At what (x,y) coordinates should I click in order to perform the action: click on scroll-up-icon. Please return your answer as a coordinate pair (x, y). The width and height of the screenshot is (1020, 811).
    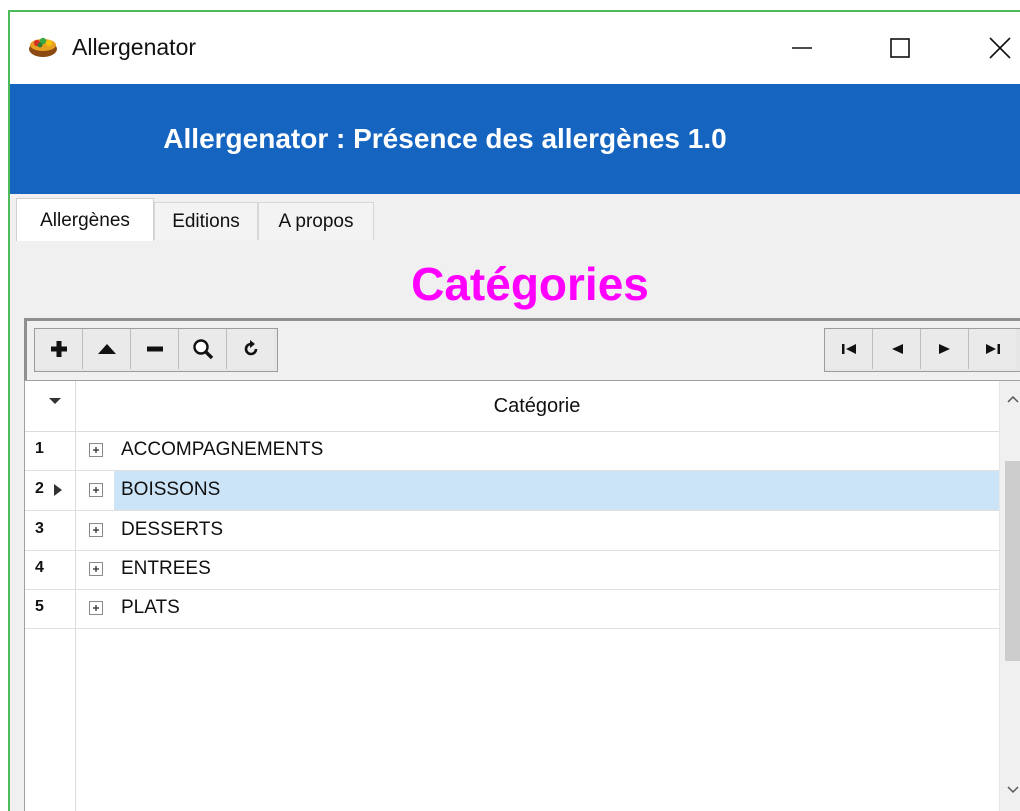
    Looking at the image, I should click on (1013, 399).